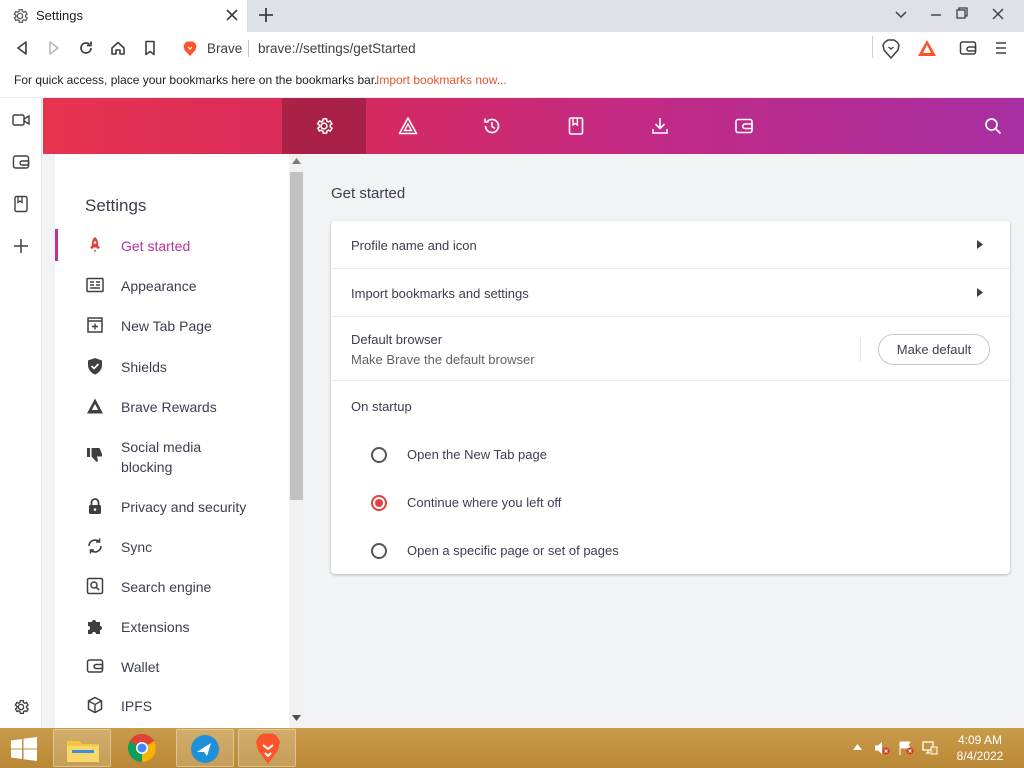  I want to click on reload-icon, so click(86, 48).